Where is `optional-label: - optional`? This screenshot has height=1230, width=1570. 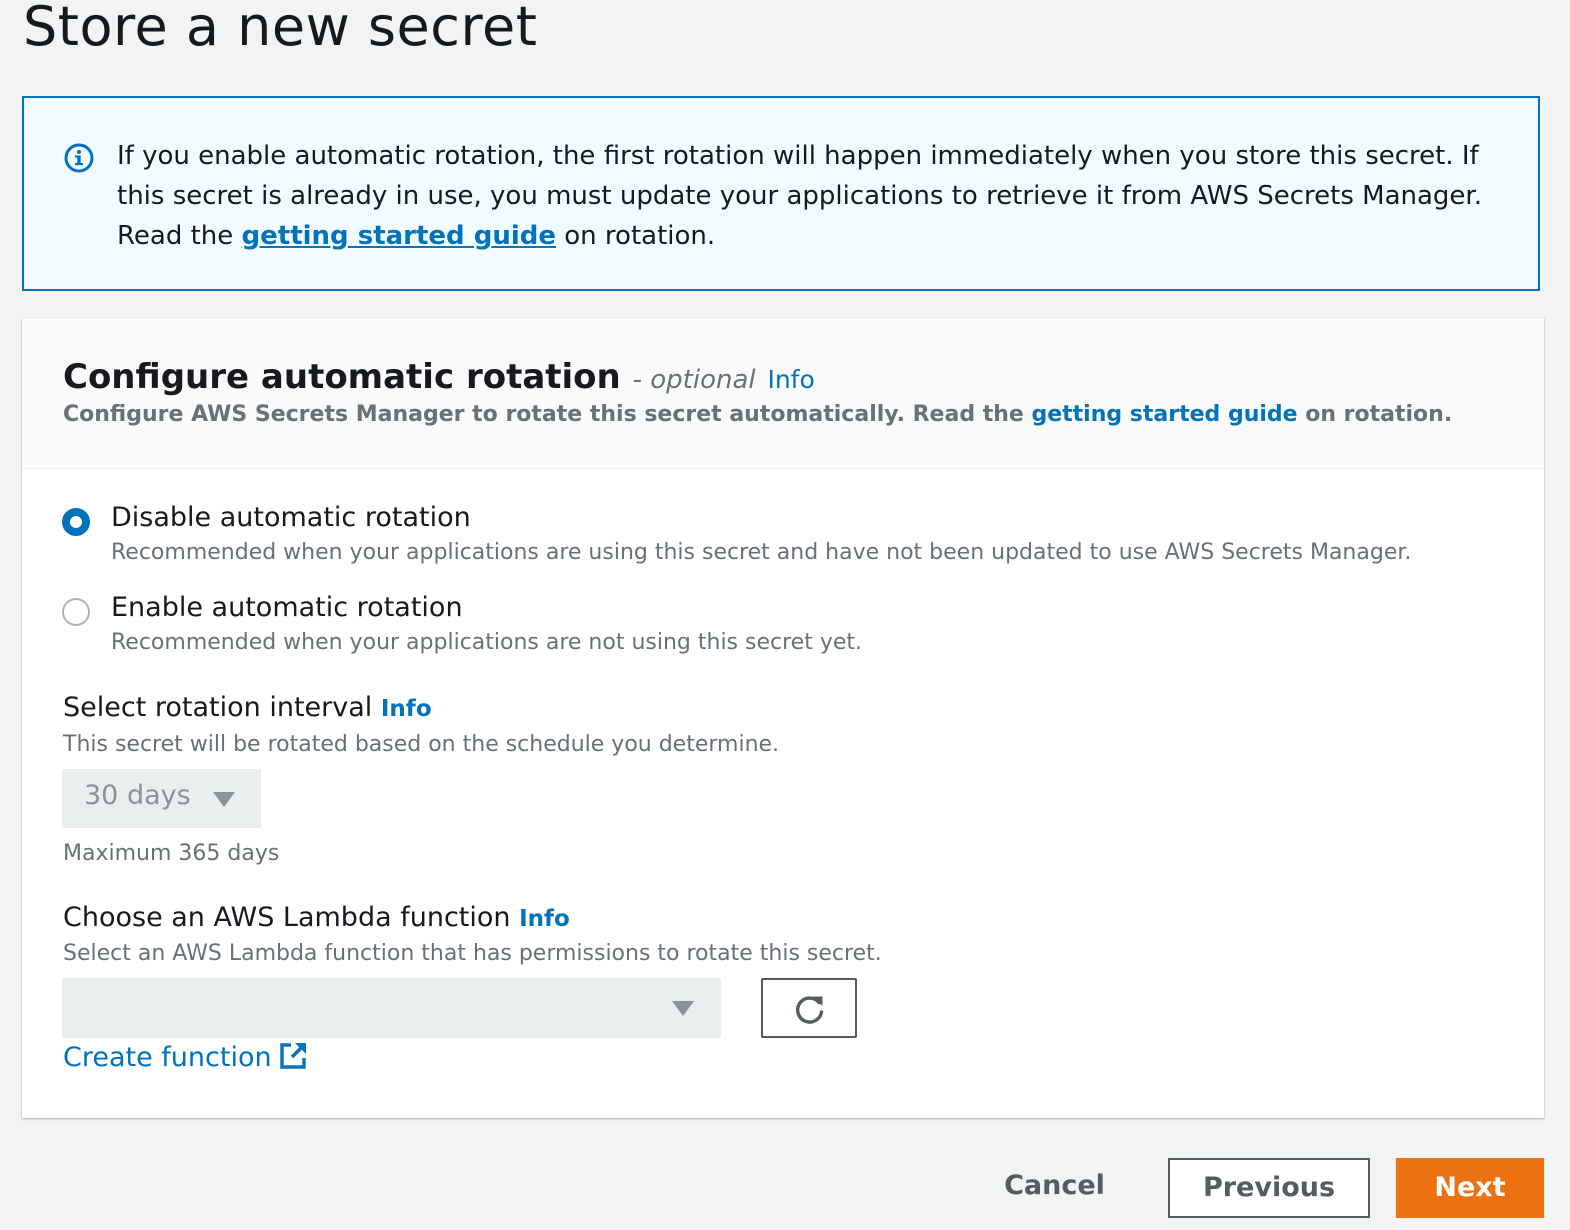
optional-label: - optional is located at coordinates (694, 380).